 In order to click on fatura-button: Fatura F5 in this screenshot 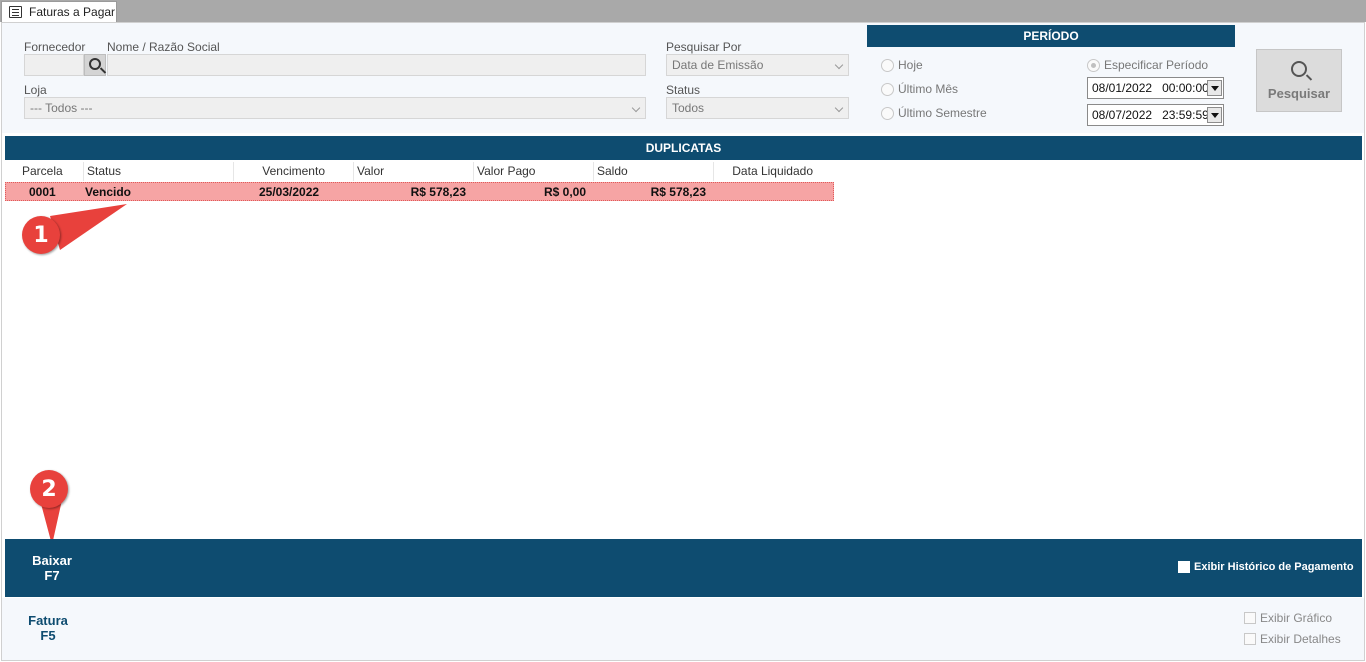, I will do `click(48, 628)`.